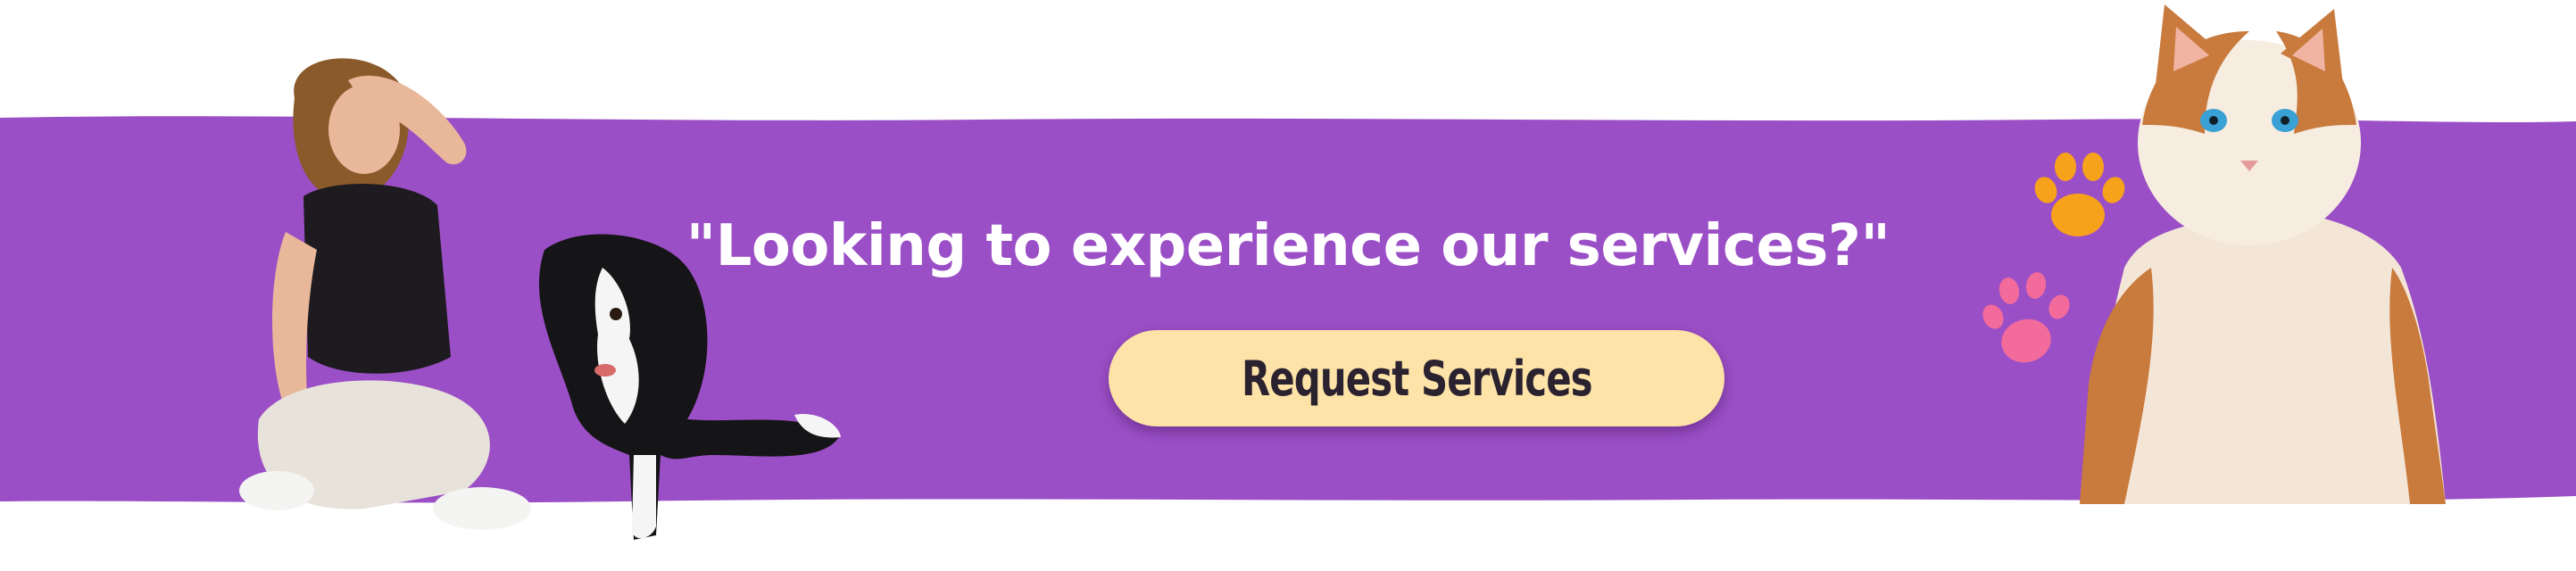 The height and width of the screenshot is (571, 2576). I want to click on request-services-button: Request Services, so click(1417, 378).